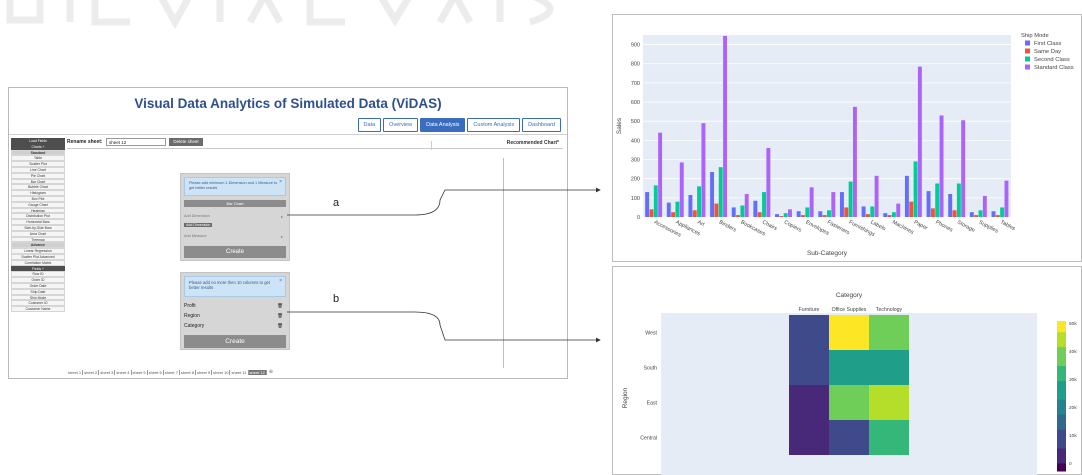 The image size is (1082, 475). Describe the element at coordinates (648, 439) in the screenshot. I see `y-tick-label: Central` at that location.